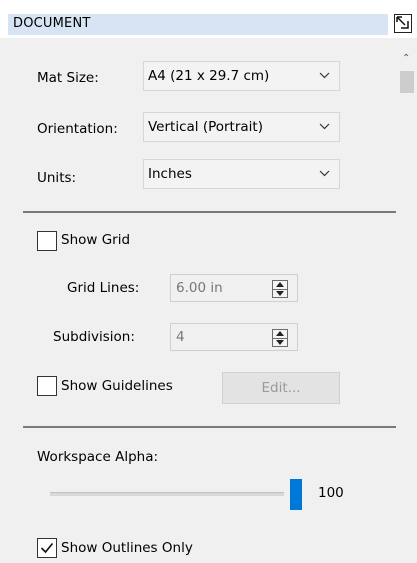  I want to click on units-select: Inches, so click(241, 174).